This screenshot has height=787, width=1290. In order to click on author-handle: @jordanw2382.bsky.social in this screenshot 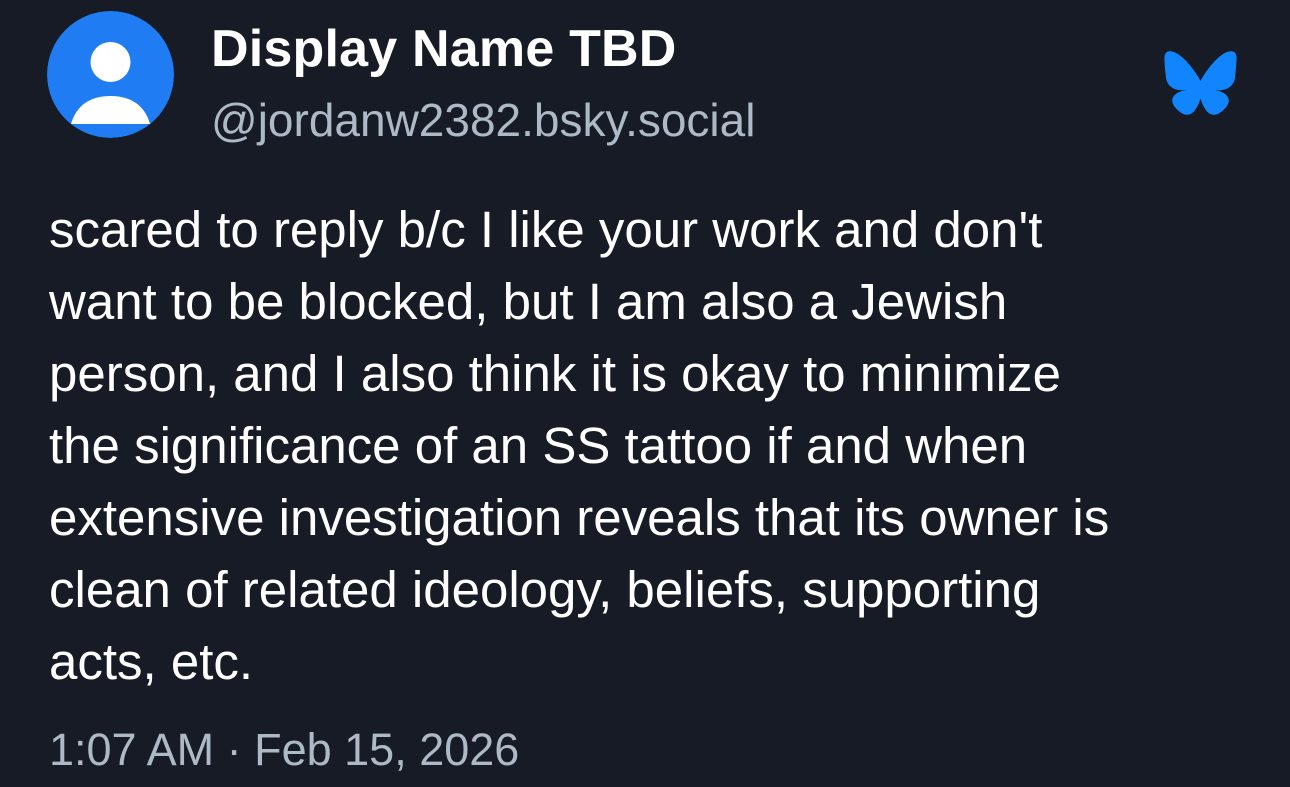, I will do `click(483, 120)`.